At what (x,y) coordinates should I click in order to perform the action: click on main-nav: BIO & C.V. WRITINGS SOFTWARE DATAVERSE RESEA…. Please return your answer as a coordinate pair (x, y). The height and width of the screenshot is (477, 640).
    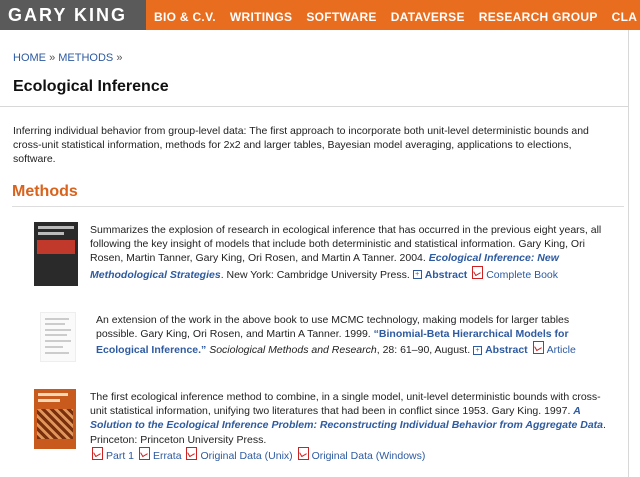
    Looking at the image, I should click on (397, 17).